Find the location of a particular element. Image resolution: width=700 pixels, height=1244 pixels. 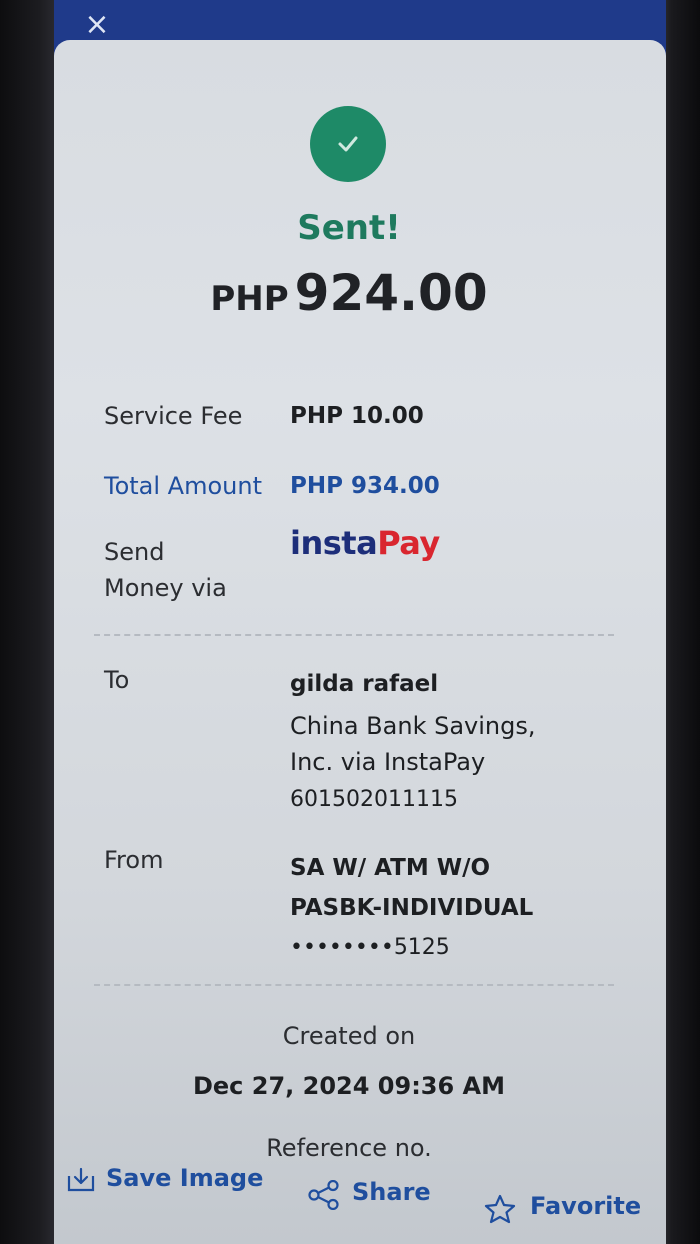

status-title: Sent! is located at coordinates (349, 228).